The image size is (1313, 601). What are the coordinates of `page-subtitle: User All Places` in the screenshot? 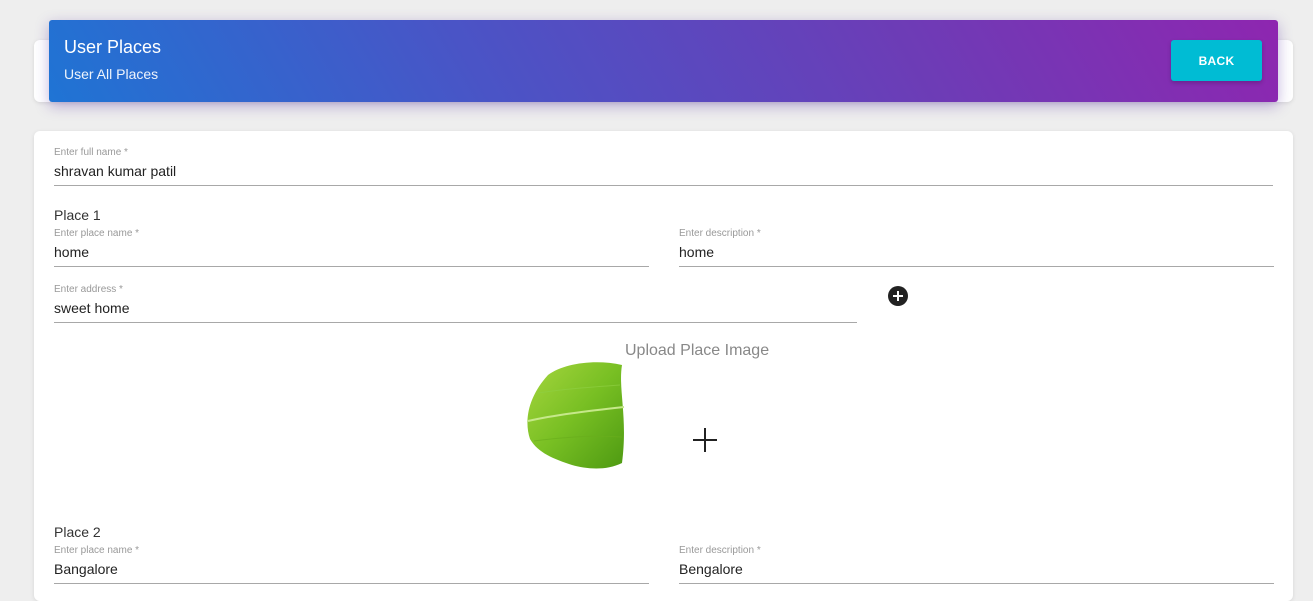 It's located at (111, 74).